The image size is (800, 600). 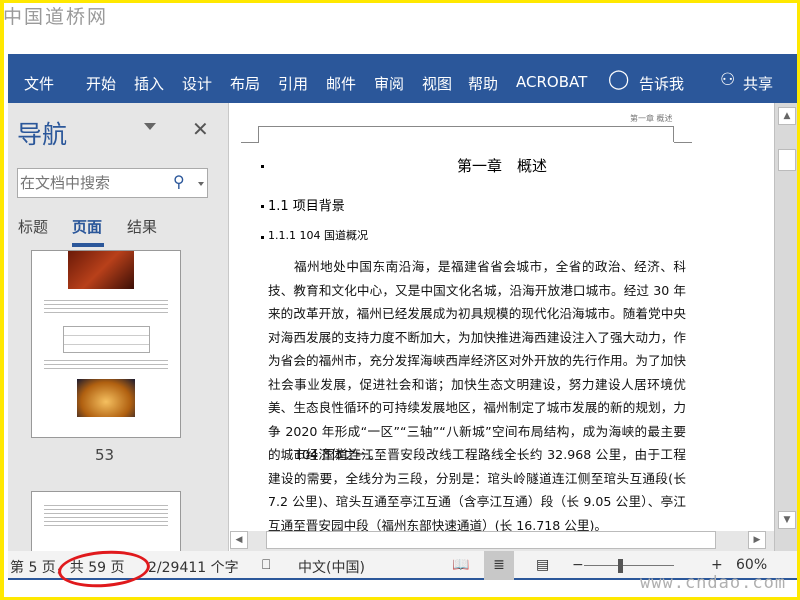 What do you see at coordinates (245, 83) in the screenshot?
I see `tab-layout: 布局` at bounding box center [245, 83].